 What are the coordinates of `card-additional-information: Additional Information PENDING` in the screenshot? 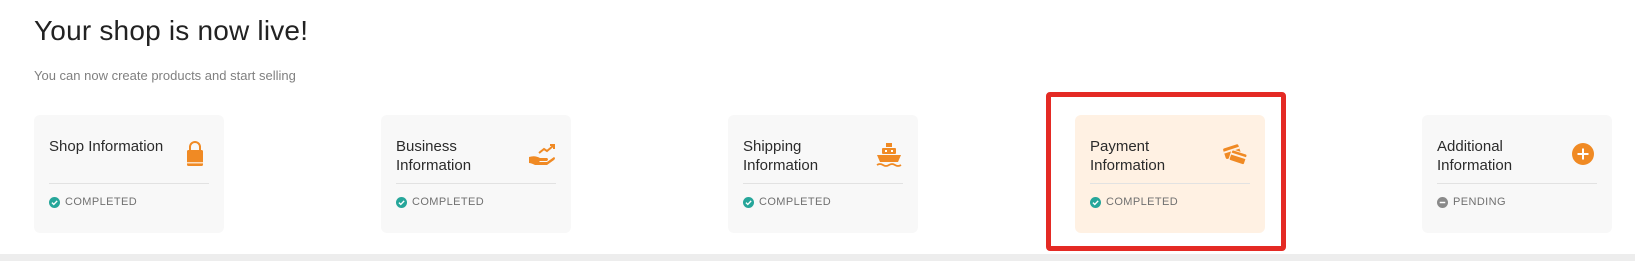 It's located at (1517, 174).